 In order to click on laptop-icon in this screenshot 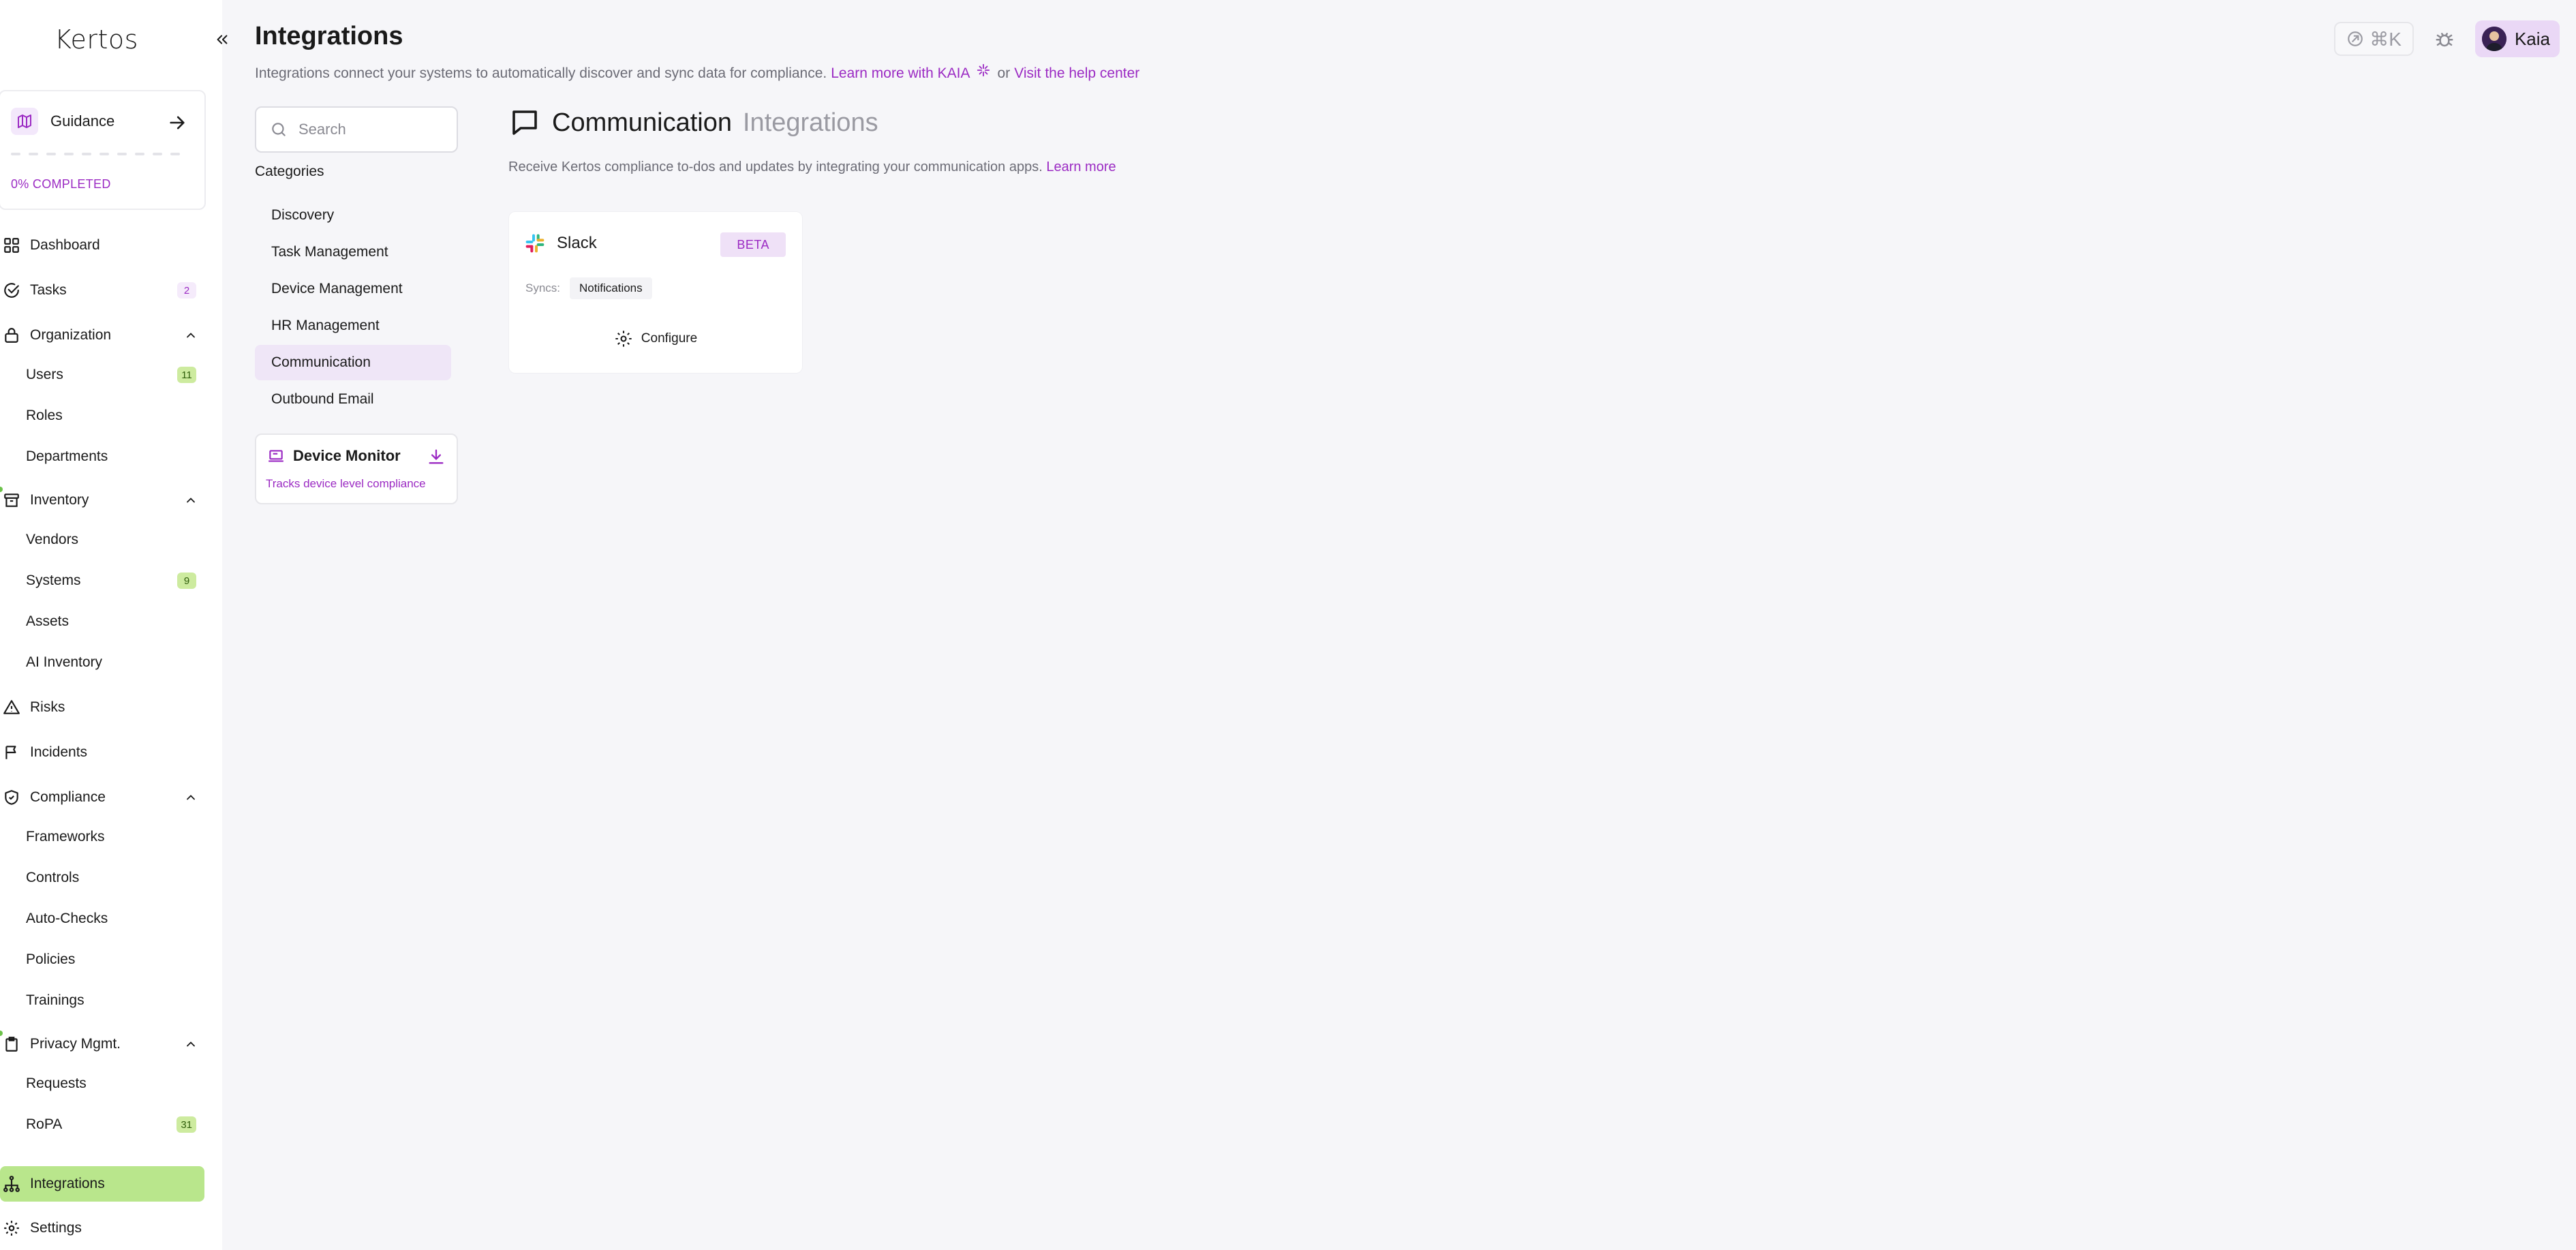, I will do `click(276, 456)`.